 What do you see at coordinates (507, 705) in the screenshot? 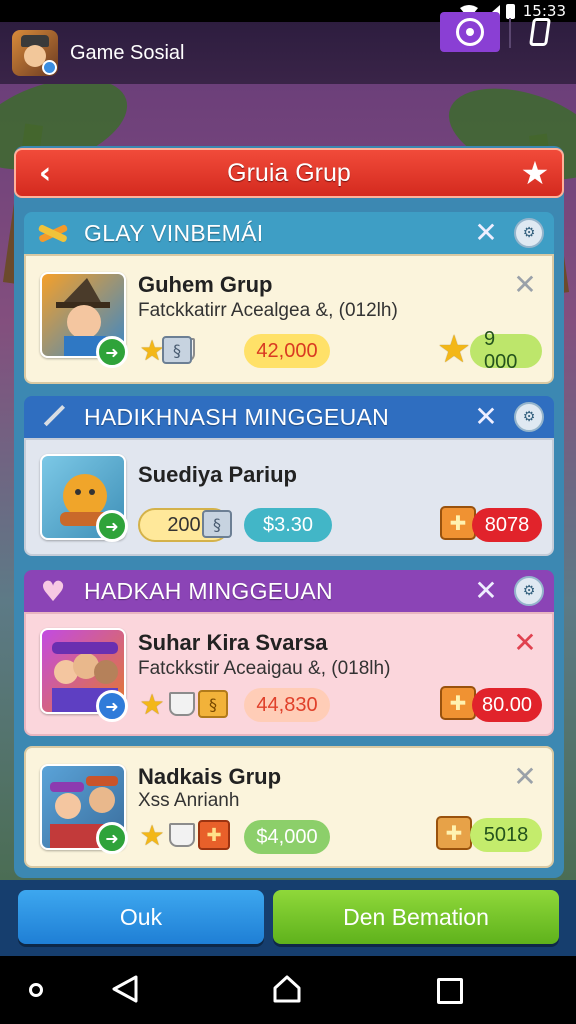
I see `reward-pill-3: 80.00` at bounding box center [507, 705].